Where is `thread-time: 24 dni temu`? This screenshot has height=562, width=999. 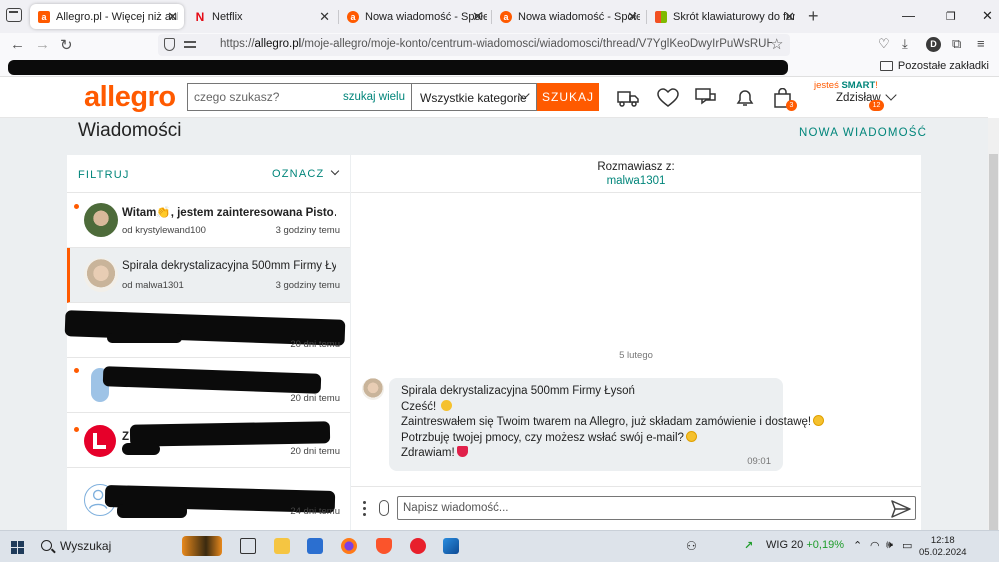 thread-time: 24 dni temu is located at coordinates (315, 511).